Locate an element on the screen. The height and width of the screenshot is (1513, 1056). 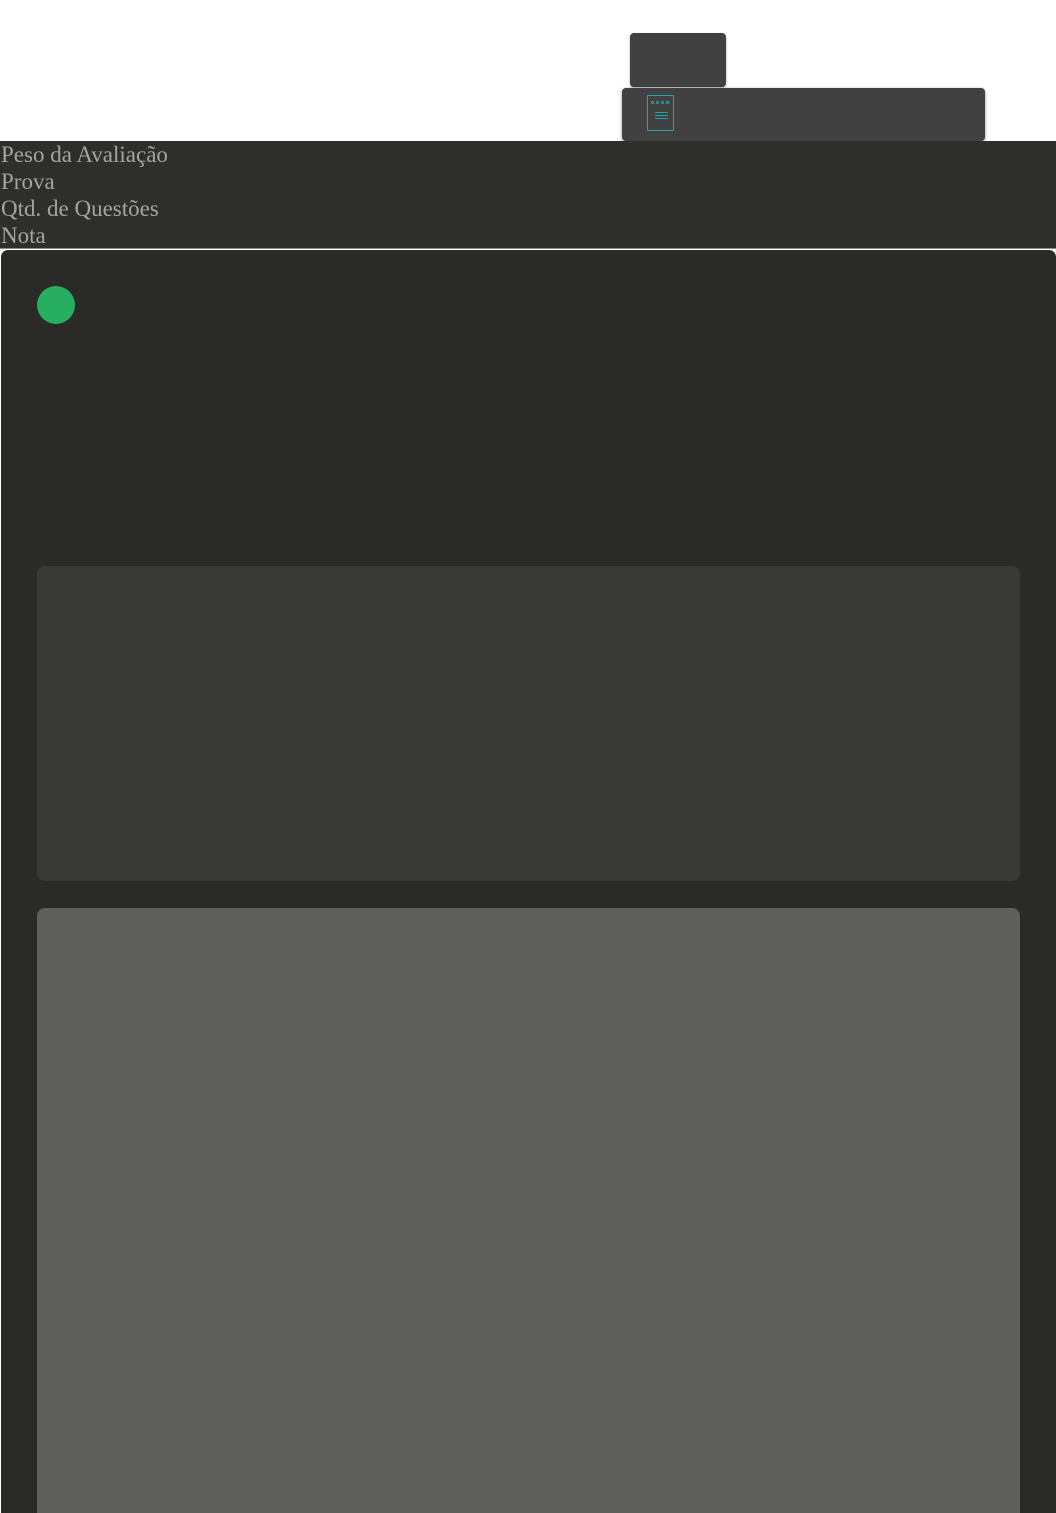
status-indicator is located at coordinates (56, 305).